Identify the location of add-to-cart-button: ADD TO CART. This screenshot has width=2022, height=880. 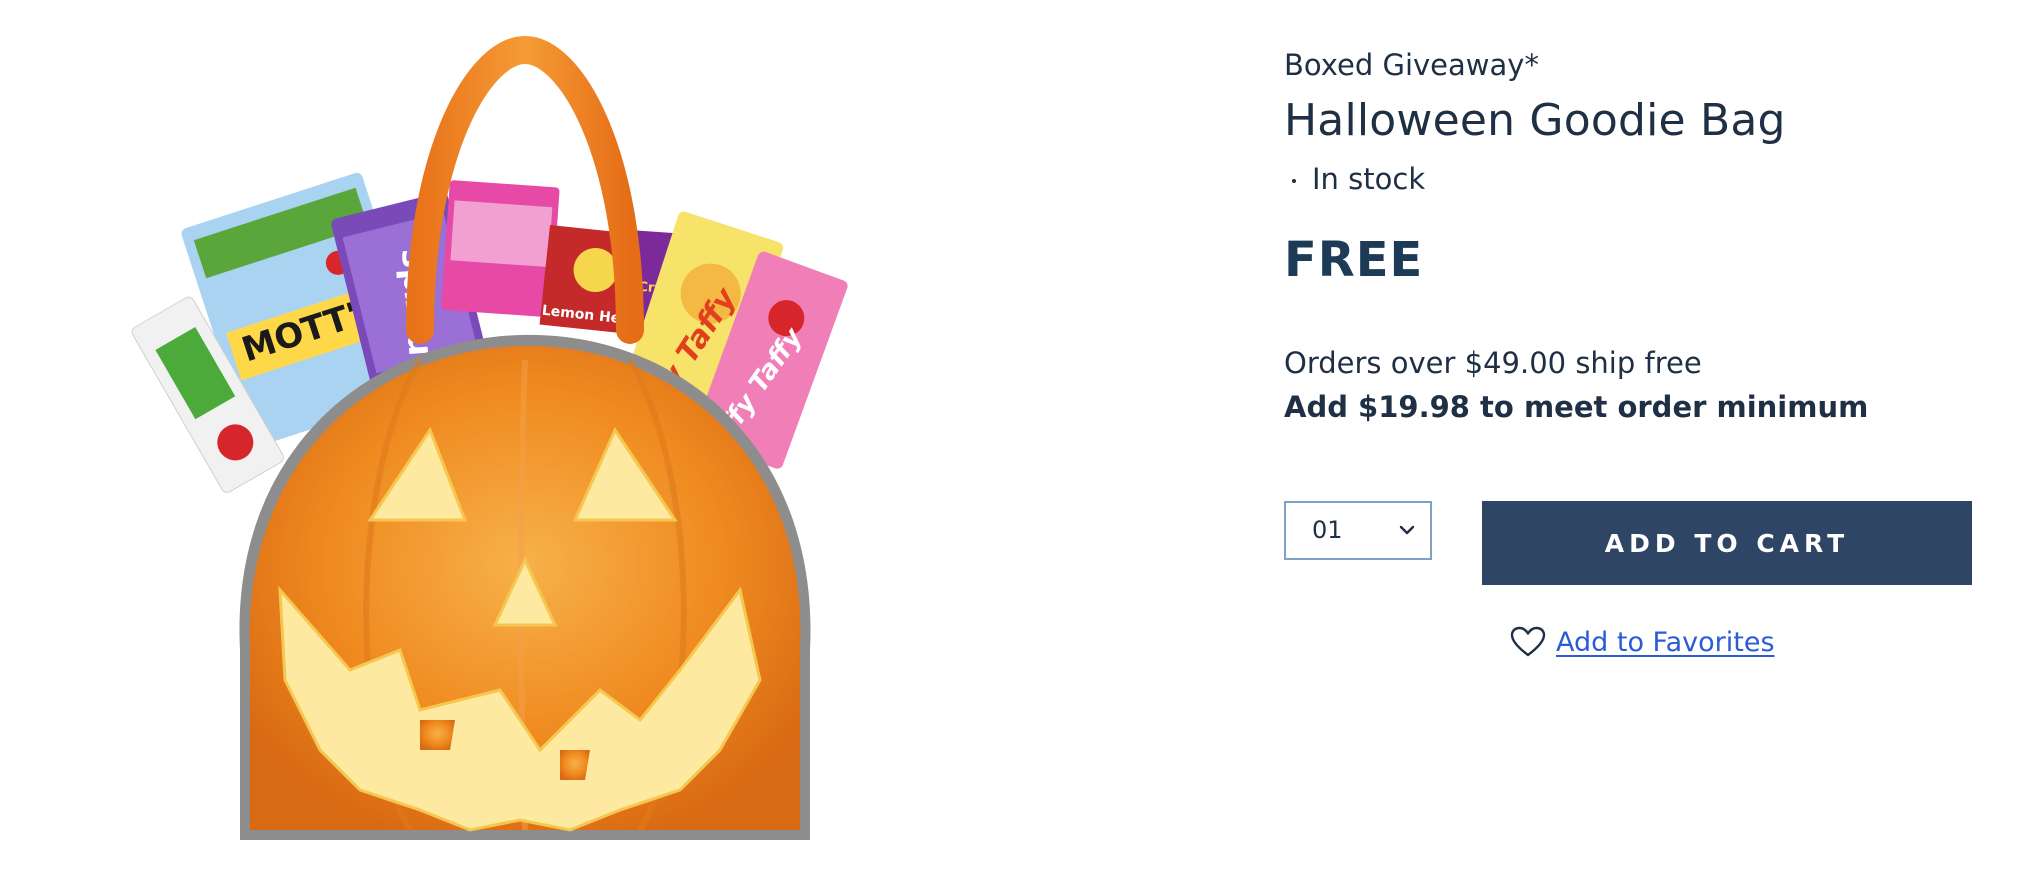
(1727, 543).